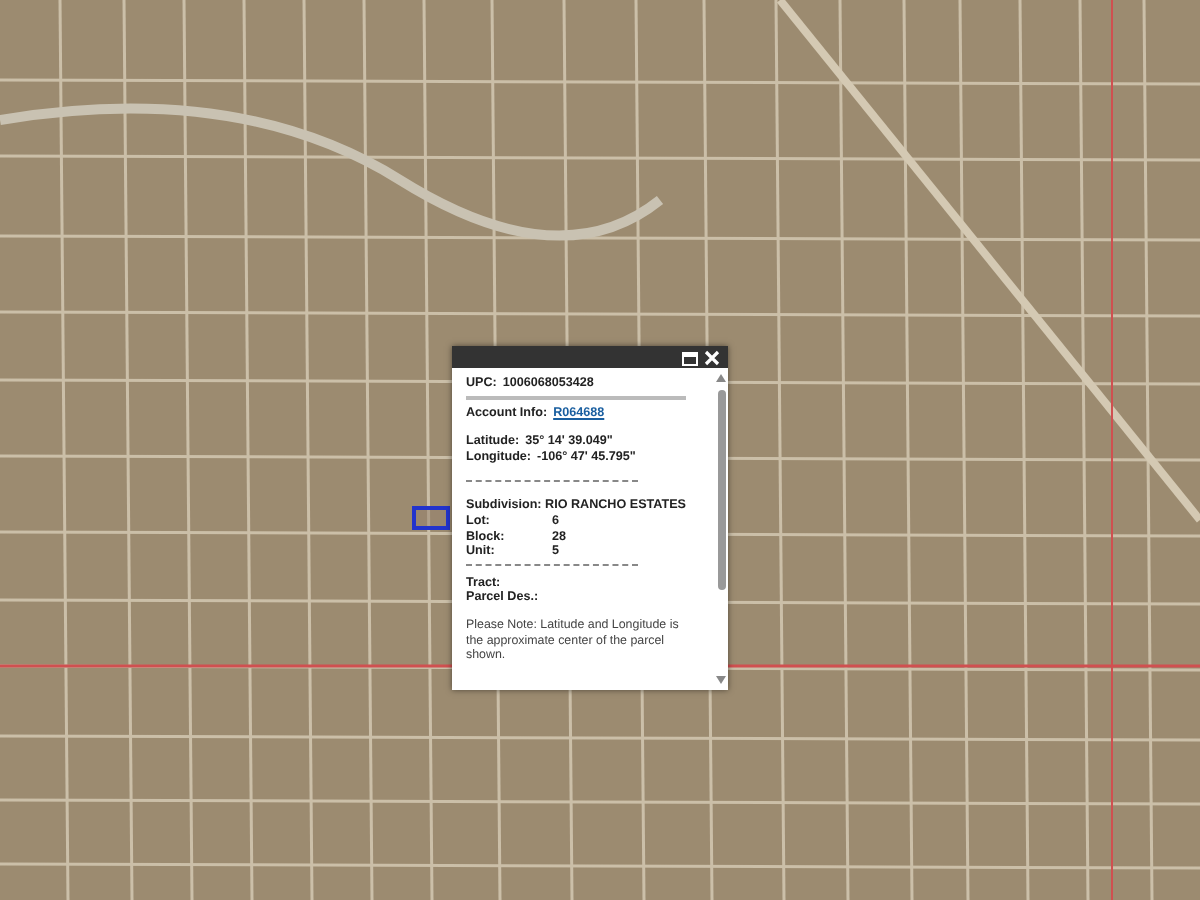  What do you see at coordinates (721, 378) in the screenshot?
I see `scroll-up-arrow-icon` at bounding box center [721, 378].